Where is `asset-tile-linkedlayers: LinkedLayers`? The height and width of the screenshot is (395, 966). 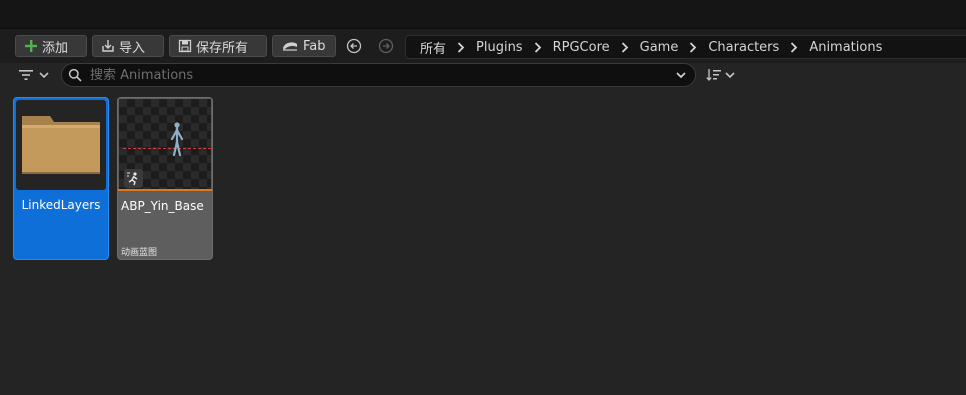
asset-tile-linkedlayers: LinkedLayers is located at coordinates (61, 178).